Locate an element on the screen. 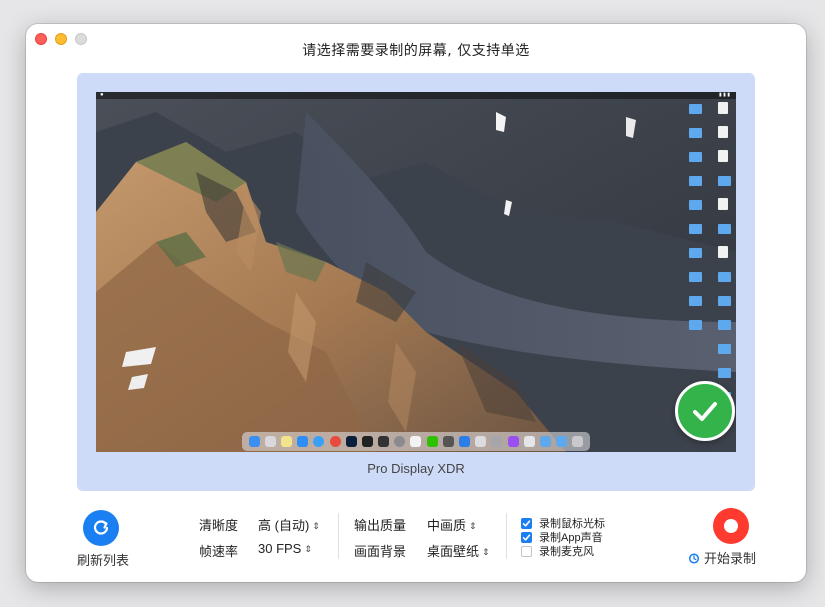 The image size is (825, 607). resolution-select: 高 (自动) ⇕ is located at coordinates (289, 524).